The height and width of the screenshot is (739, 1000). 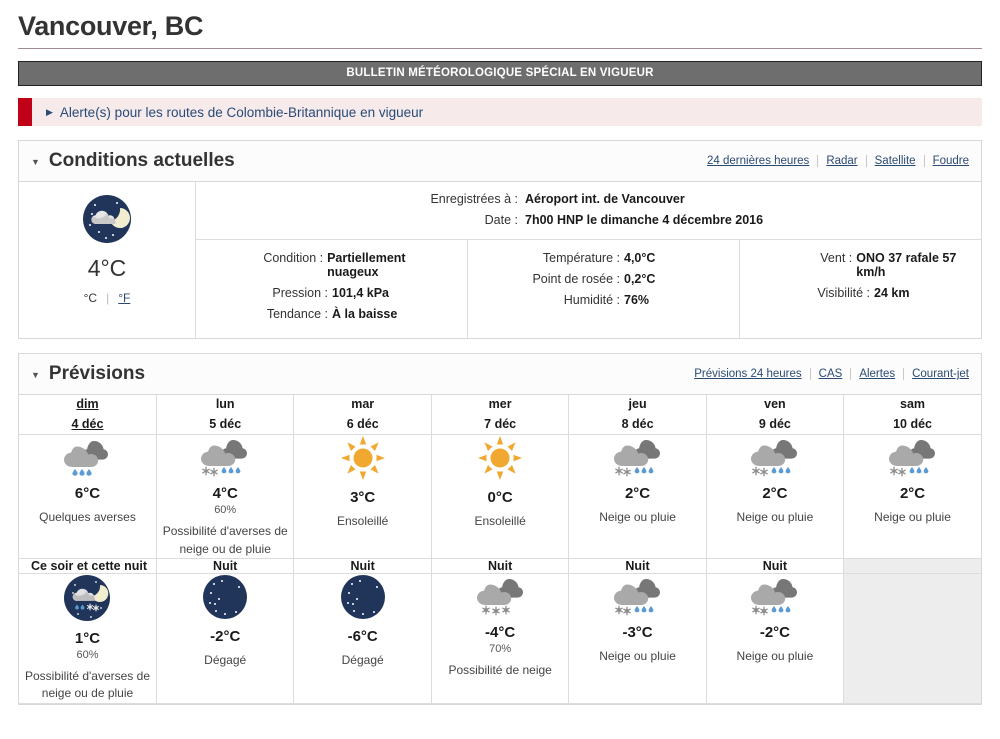 What do you see at coordinates (775, 517) in the screenshot?
I see `day-summary-5: Neige ou pluie` at bounding box center [775, 517].